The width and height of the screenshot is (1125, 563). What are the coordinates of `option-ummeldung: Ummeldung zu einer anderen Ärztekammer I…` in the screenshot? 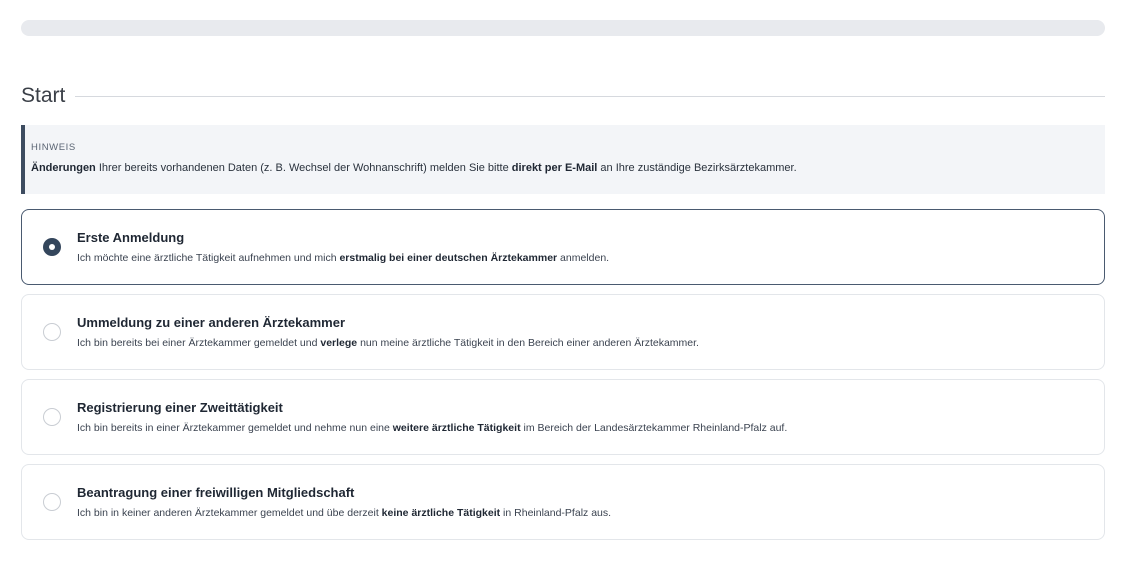 It's located at (563, 332).